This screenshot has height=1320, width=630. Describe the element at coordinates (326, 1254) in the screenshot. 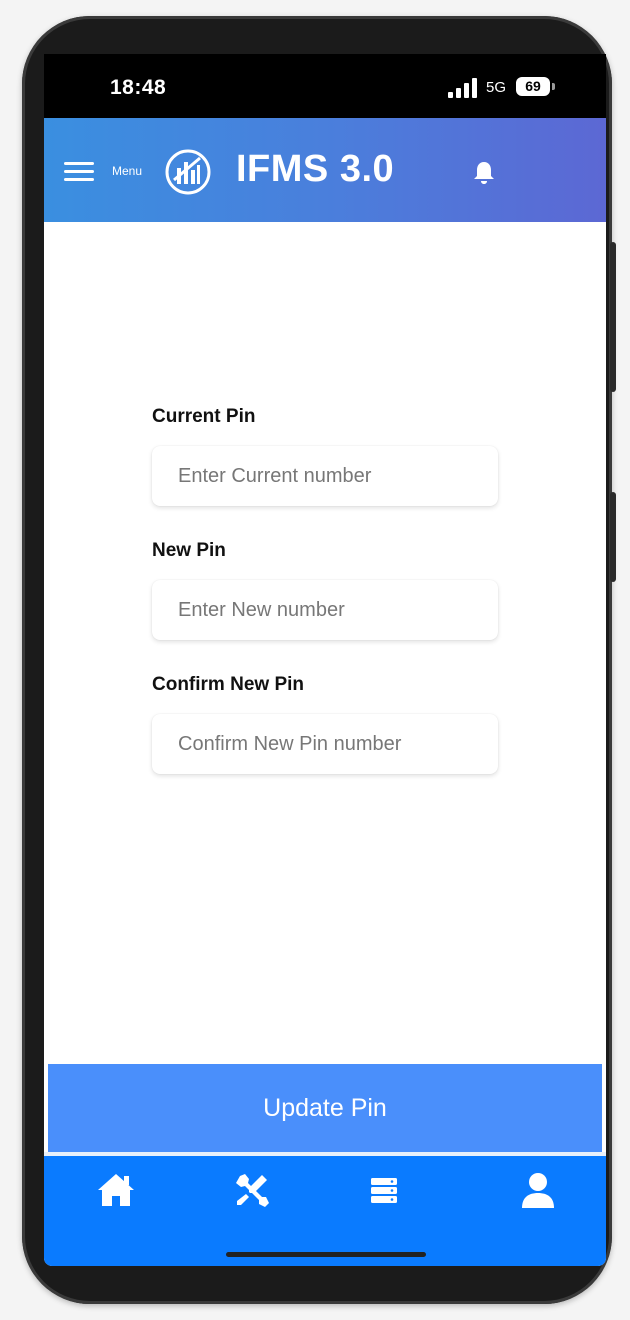

I see `home-indicator` at that location.